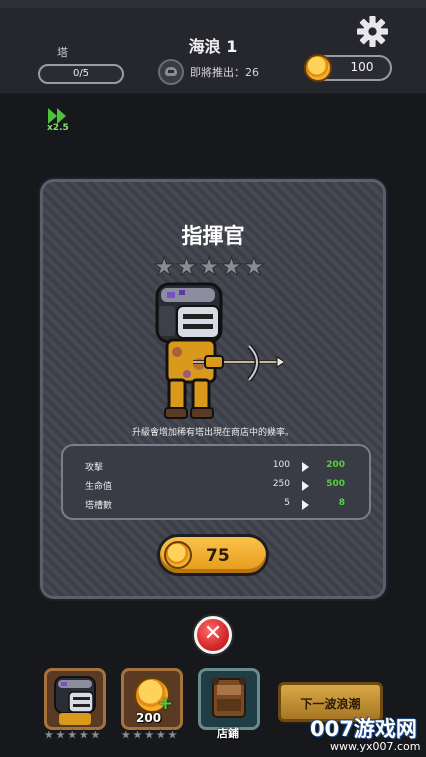 The height and width of the screenshot is (757, 426). What do you see at coordinates (99, 506) in the screenshot?
I see `stat-name: 塔槽數` at bounding box center [99, 506].